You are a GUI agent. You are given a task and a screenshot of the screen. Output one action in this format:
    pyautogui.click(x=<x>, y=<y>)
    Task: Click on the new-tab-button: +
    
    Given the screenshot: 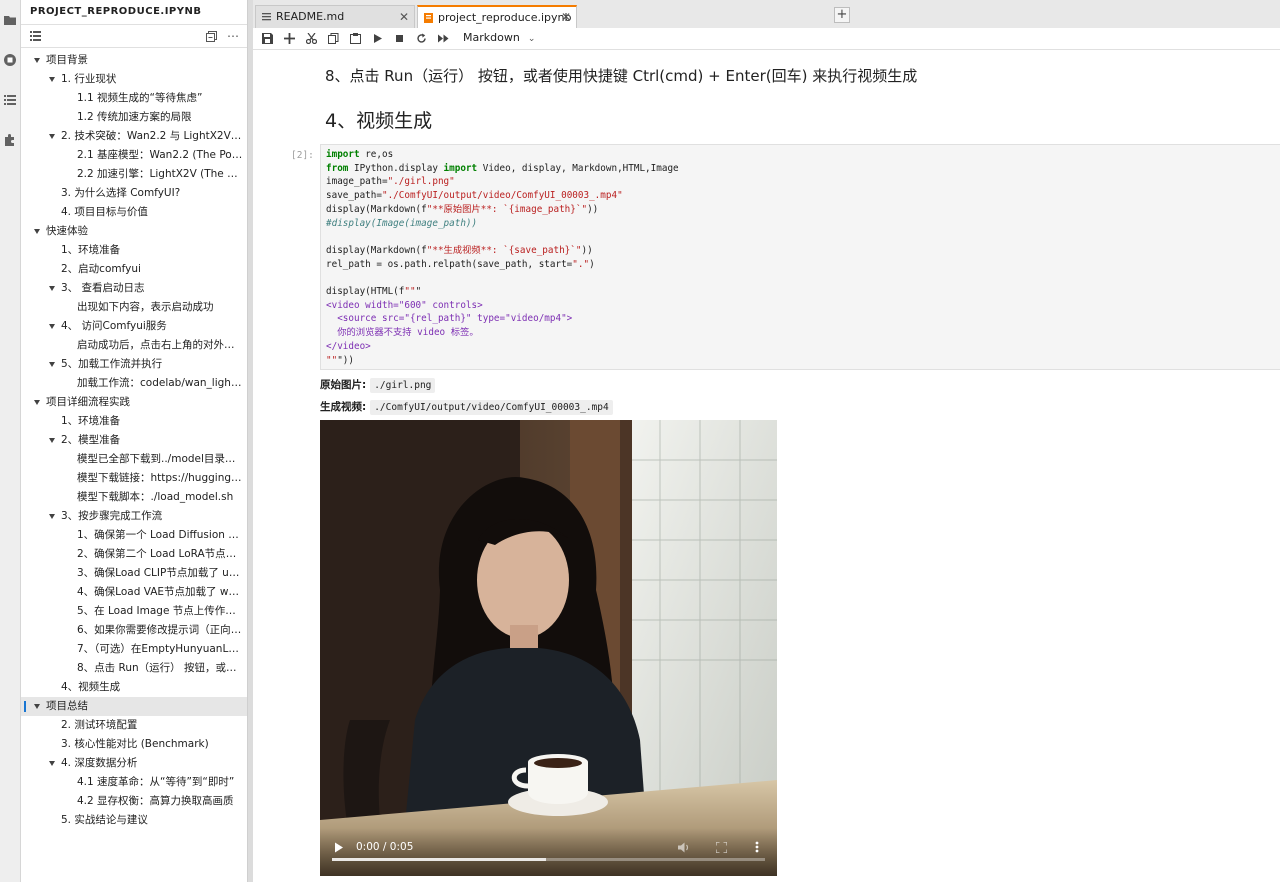 What is the action you would take?
    pyautogui.click(x=842, y=15)
    